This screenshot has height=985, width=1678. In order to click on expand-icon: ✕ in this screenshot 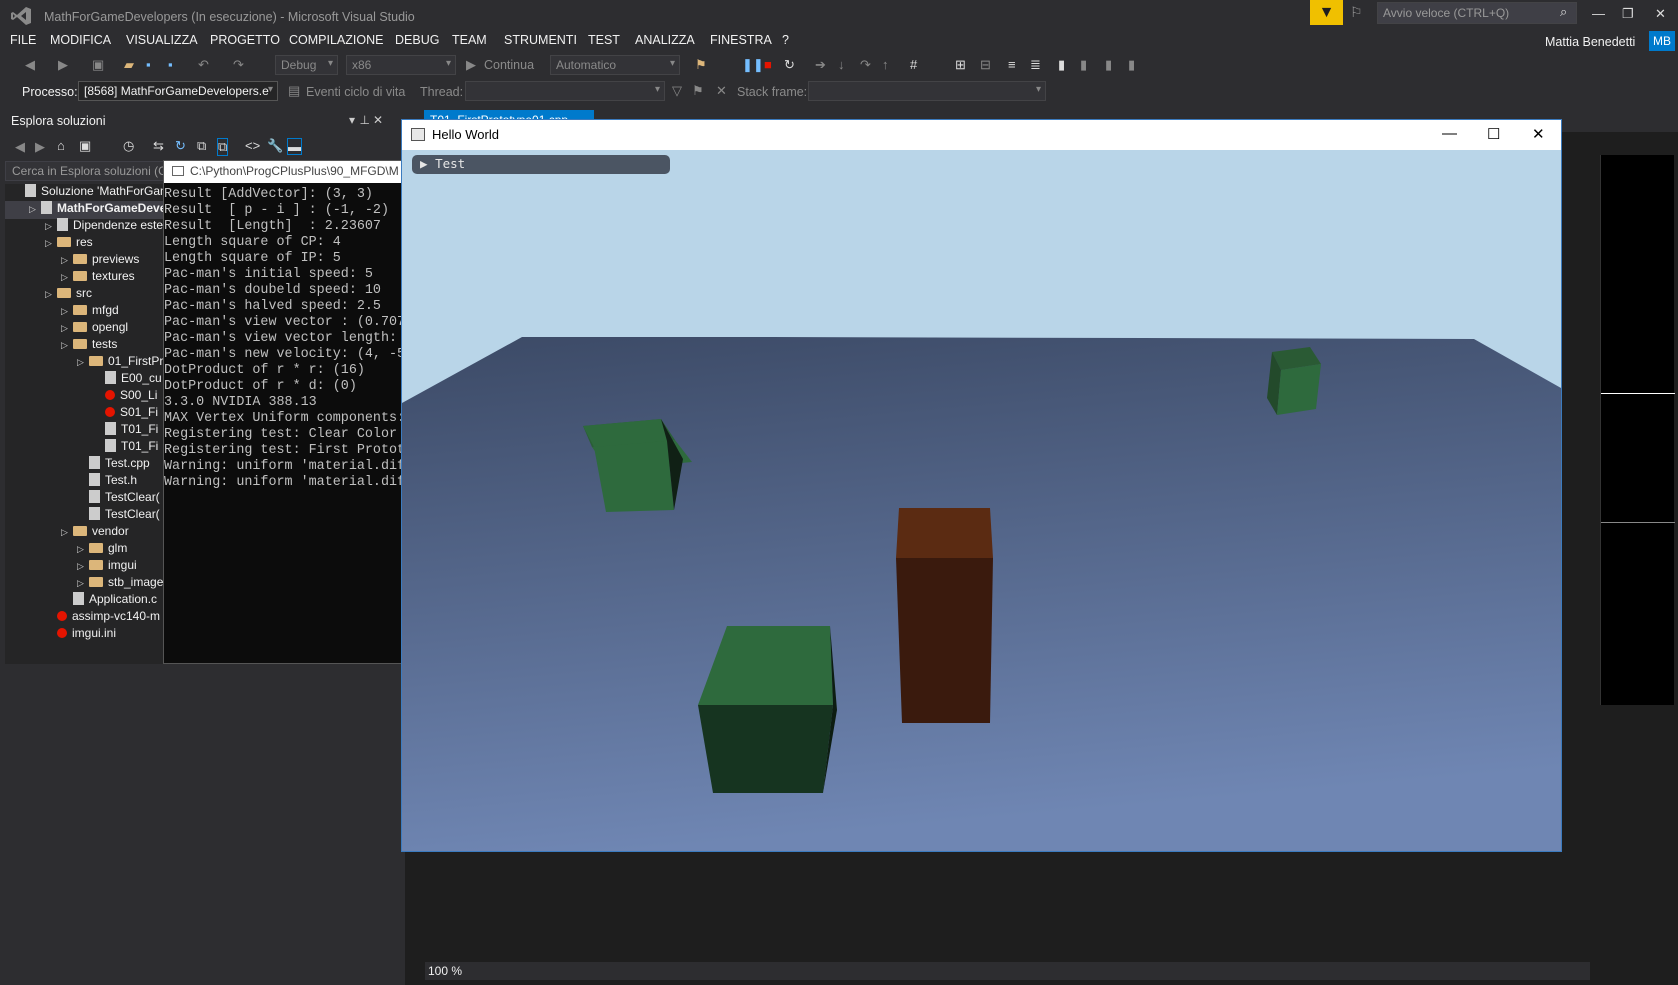, I will do `click(721, 91)`.